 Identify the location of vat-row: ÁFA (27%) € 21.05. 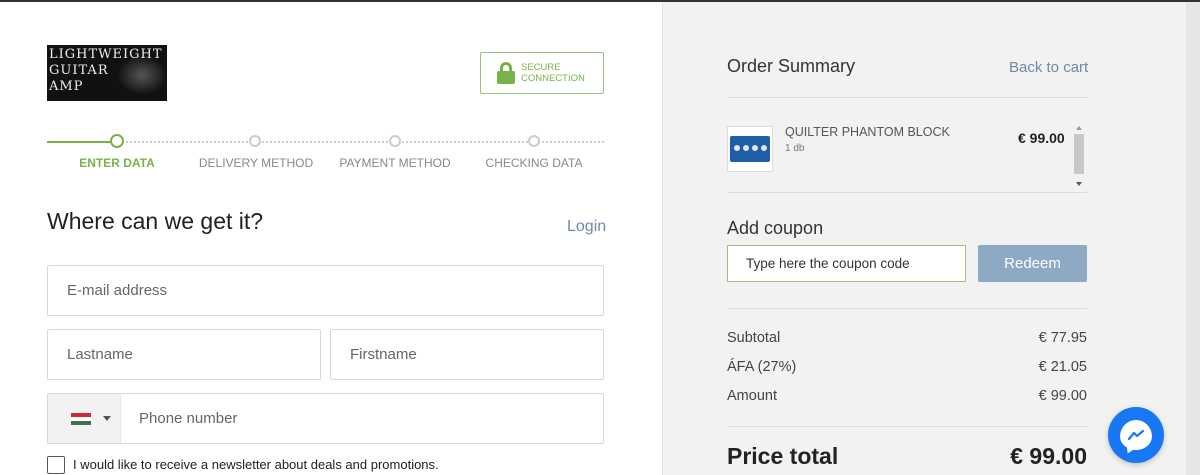
(907, 367).